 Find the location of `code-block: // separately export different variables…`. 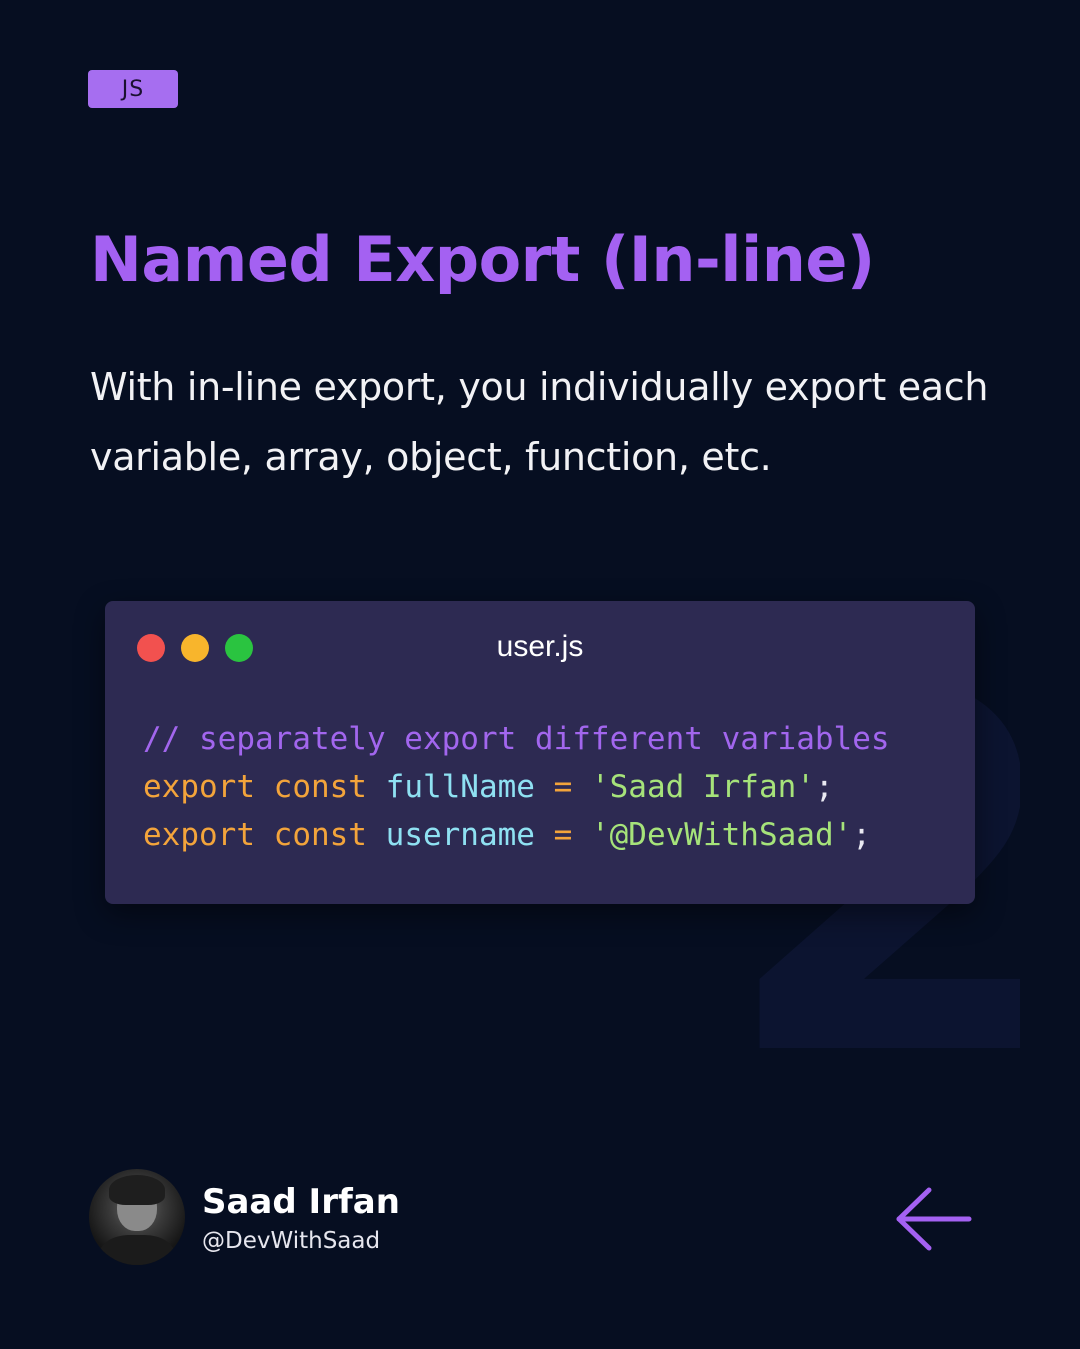

code-block: // separately export different variables… is located at coordinates (516, 787).